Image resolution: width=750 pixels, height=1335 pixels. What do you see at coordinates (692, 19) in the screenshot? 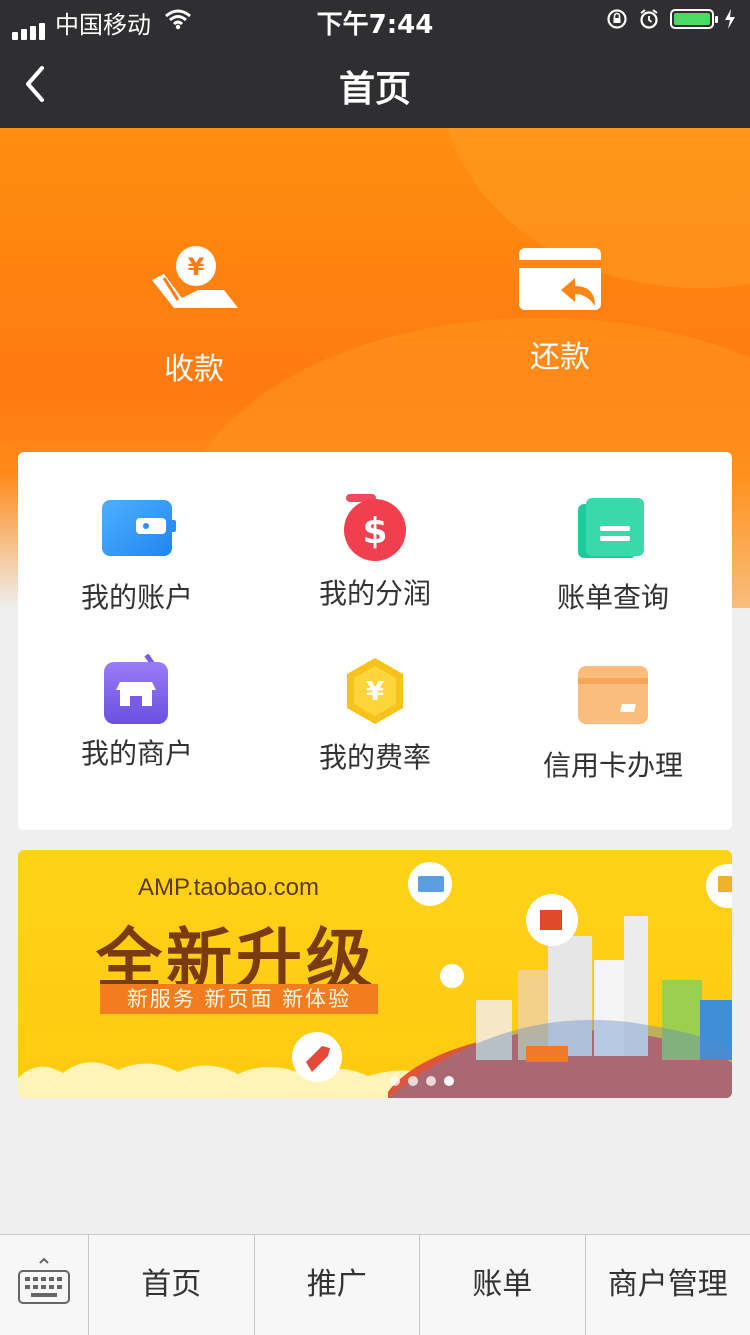
I see `battery-icon` at bounding box center [692, 19].